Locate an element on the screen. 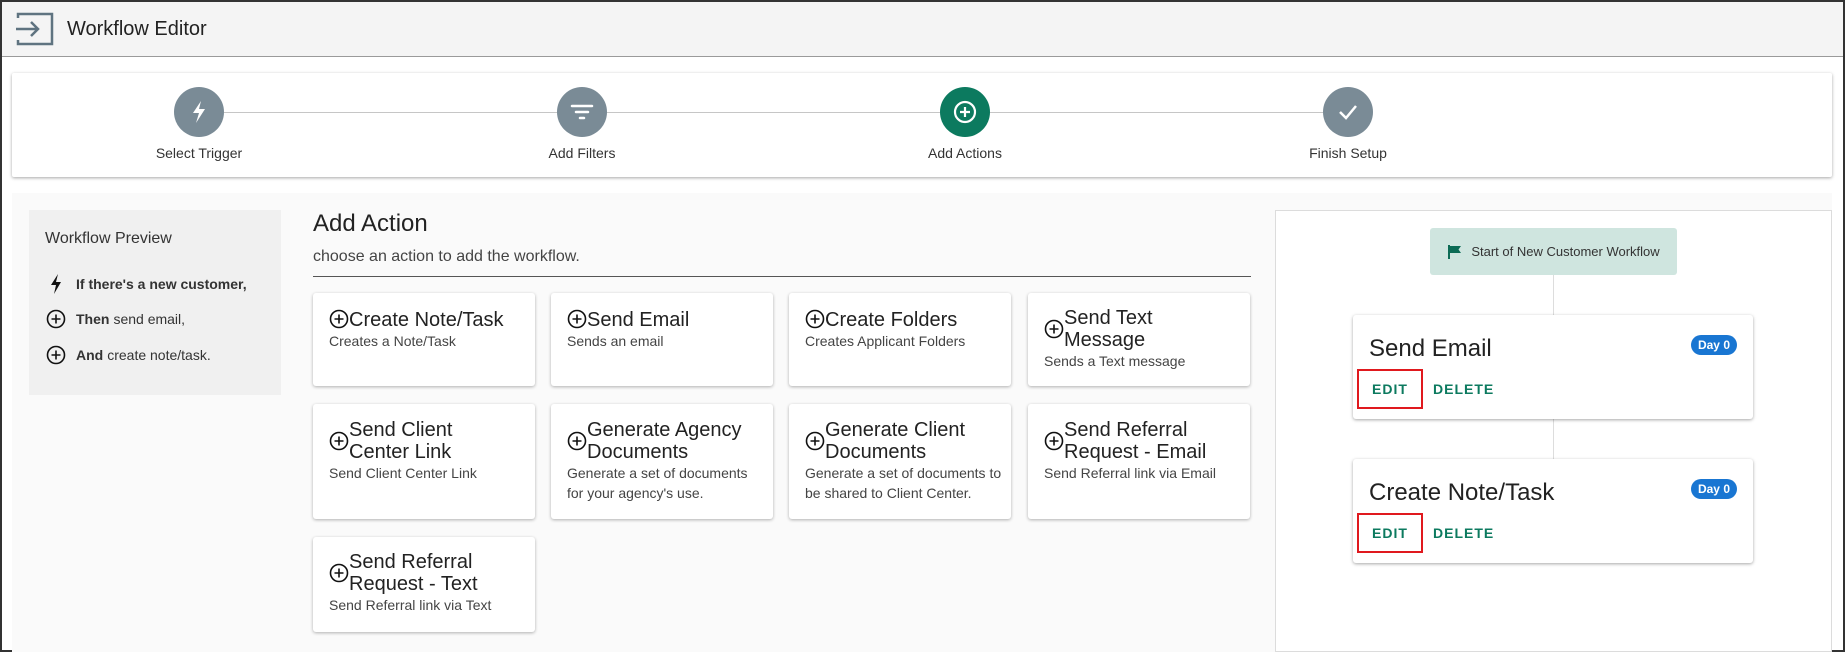 This screenshot has height=652, width=1845. action-card-desc: Sends an email is located at coordinates (615, 341).